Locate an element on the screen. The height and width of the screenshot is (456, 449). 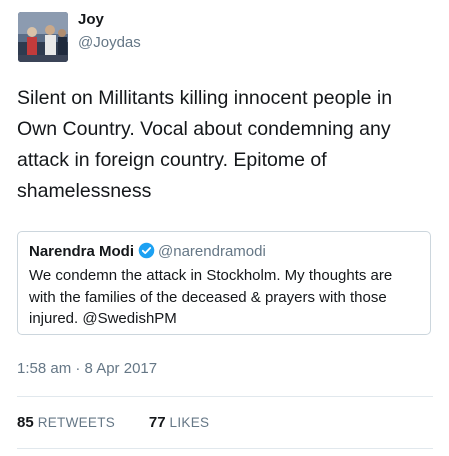
verified-badge-icon is located at coordinates (146, 253).